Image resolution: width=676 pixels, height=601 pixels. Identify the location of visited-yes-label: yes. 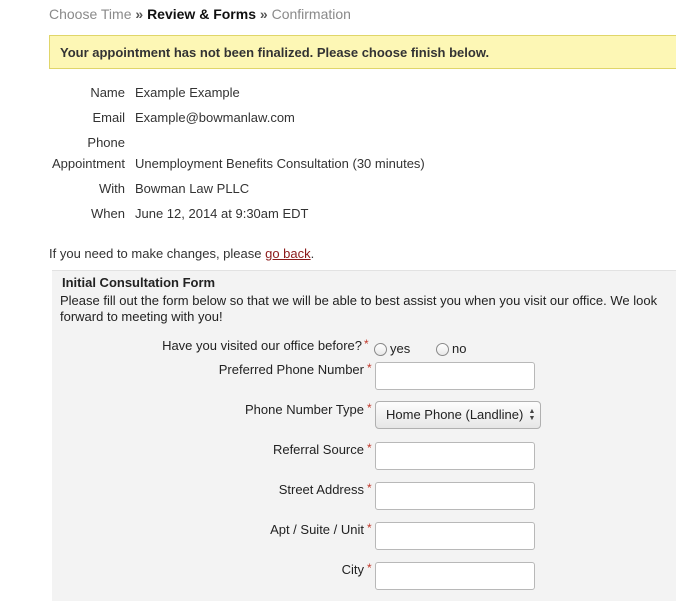
(400, 348).